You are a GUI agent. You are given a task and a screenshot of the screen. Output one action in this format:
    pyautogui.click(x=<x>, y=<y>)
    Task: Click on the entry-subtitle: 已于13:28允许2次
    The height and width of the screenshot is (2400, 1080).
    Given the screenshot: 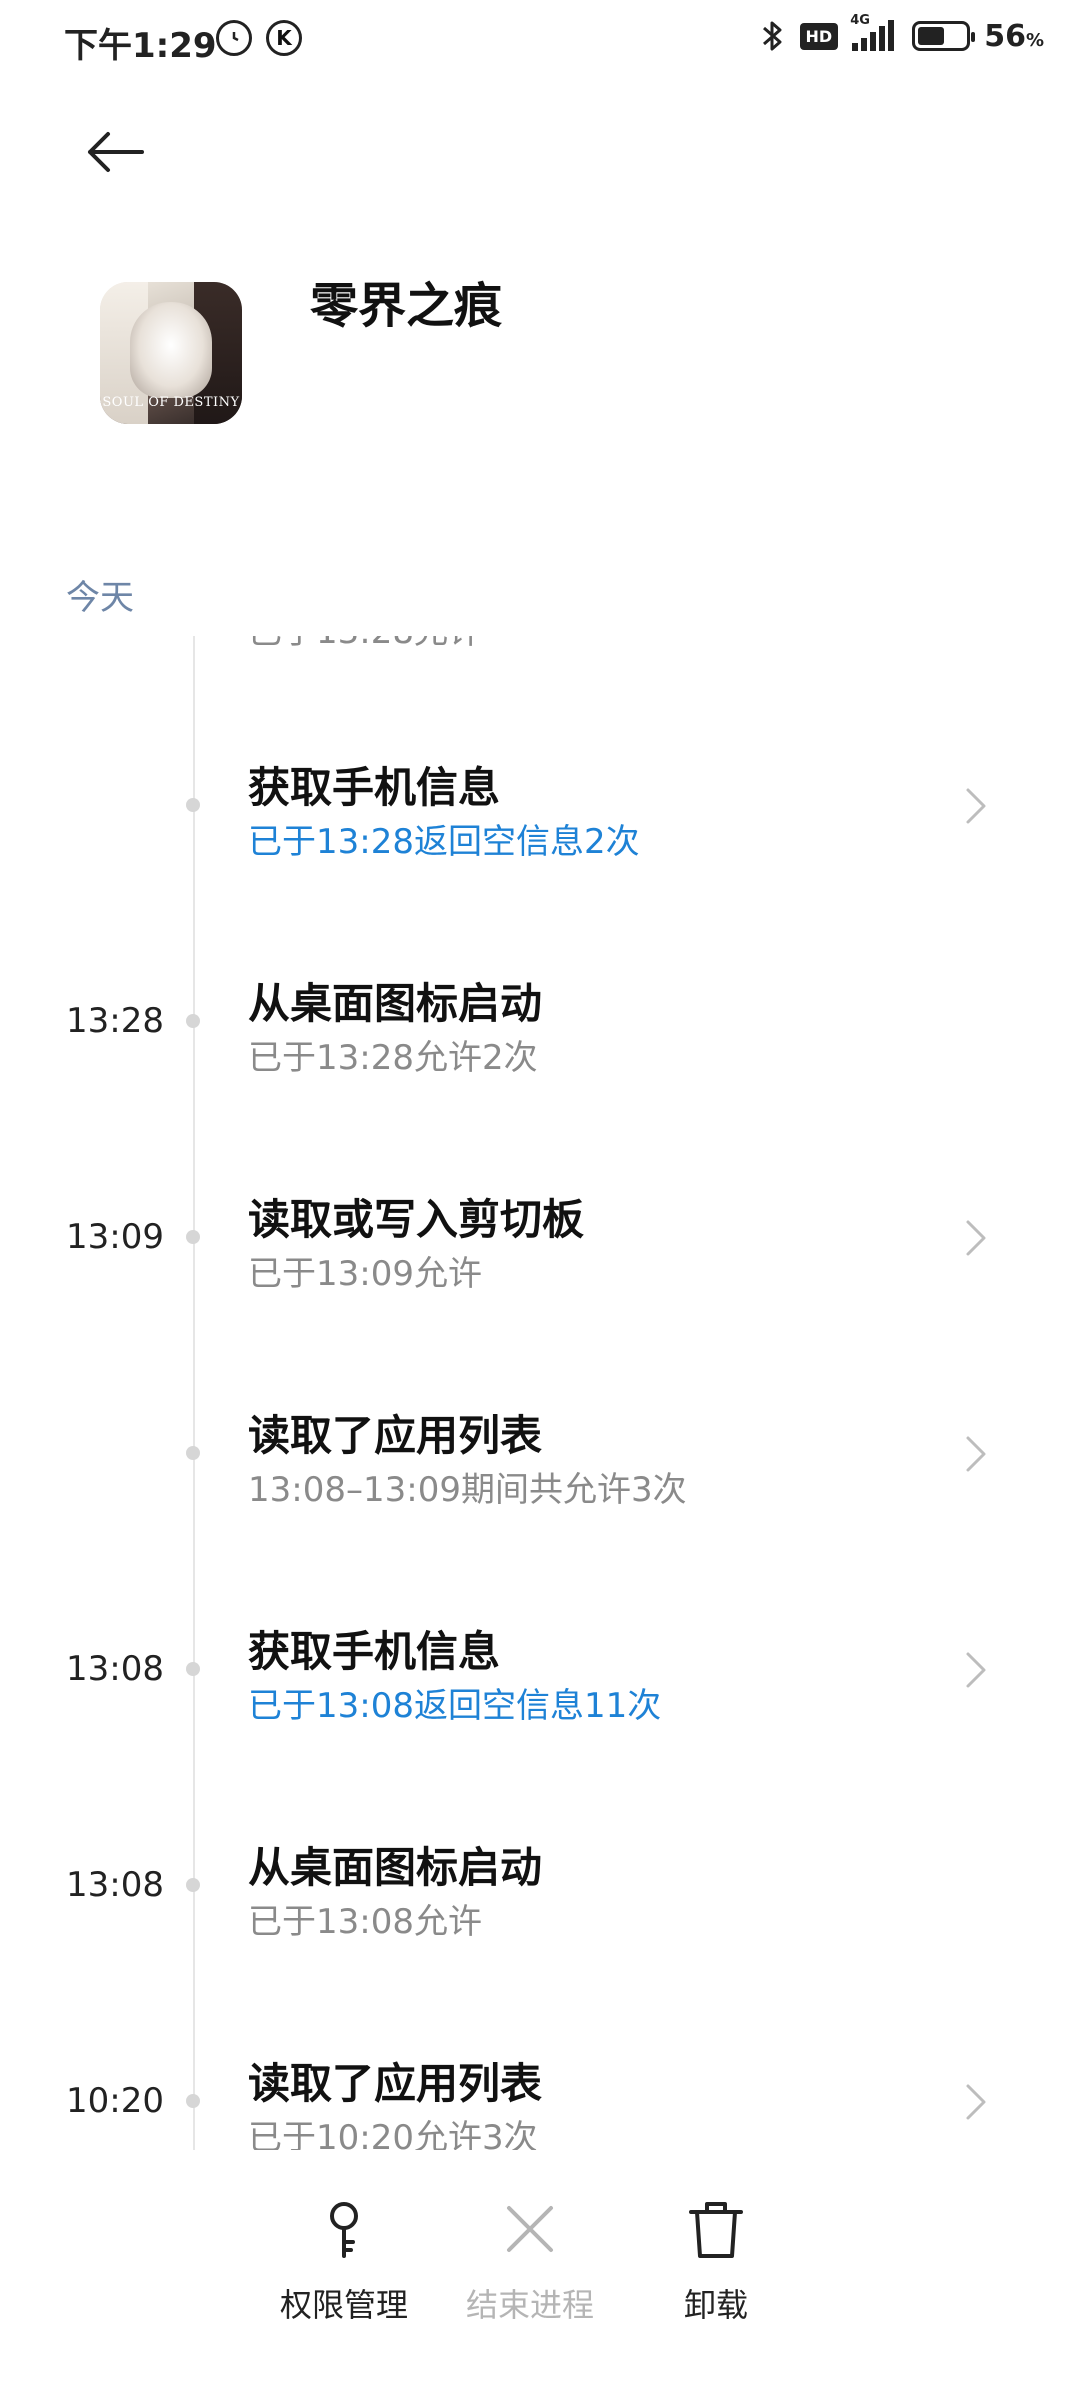 What is the action you would take?
    pyautogui.click(x=393, y=1058)
    